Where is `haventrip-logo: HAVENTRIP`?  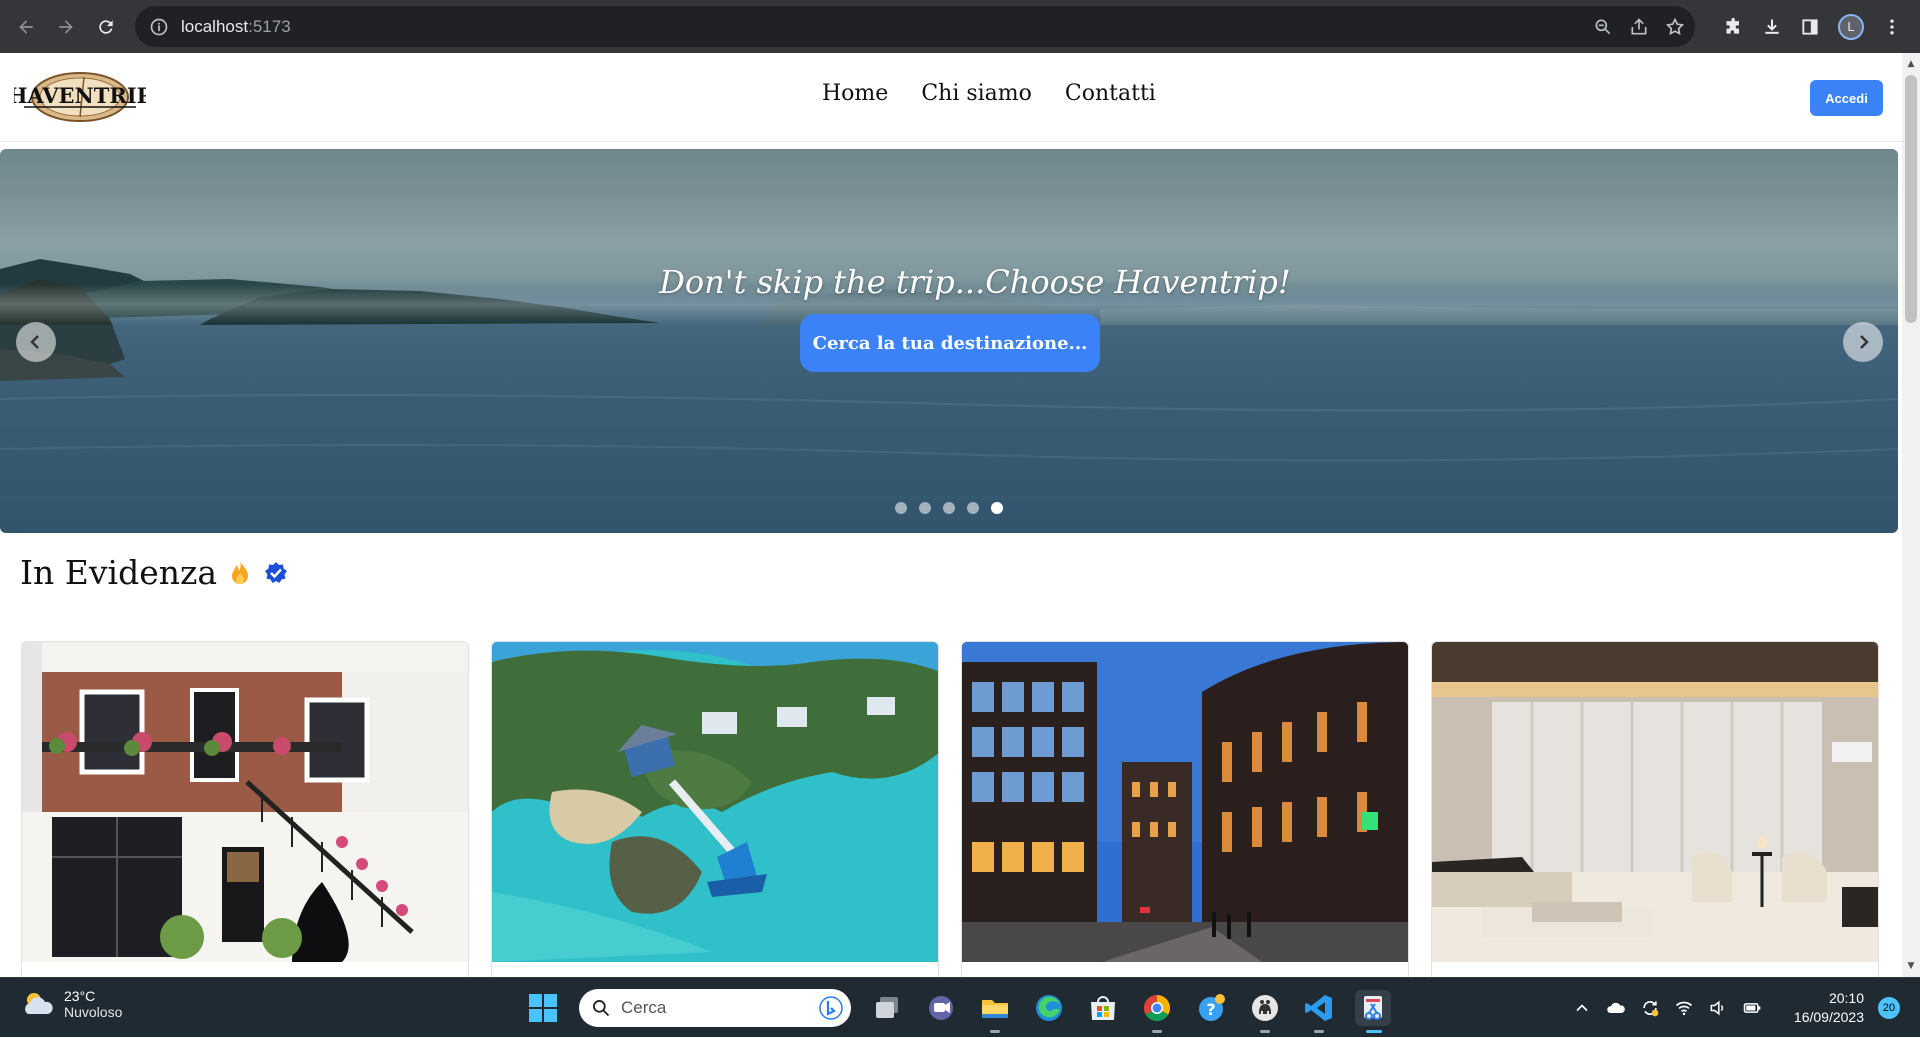 haventrip-logo: HAVENTRIP is located at coordinates (80, 95).